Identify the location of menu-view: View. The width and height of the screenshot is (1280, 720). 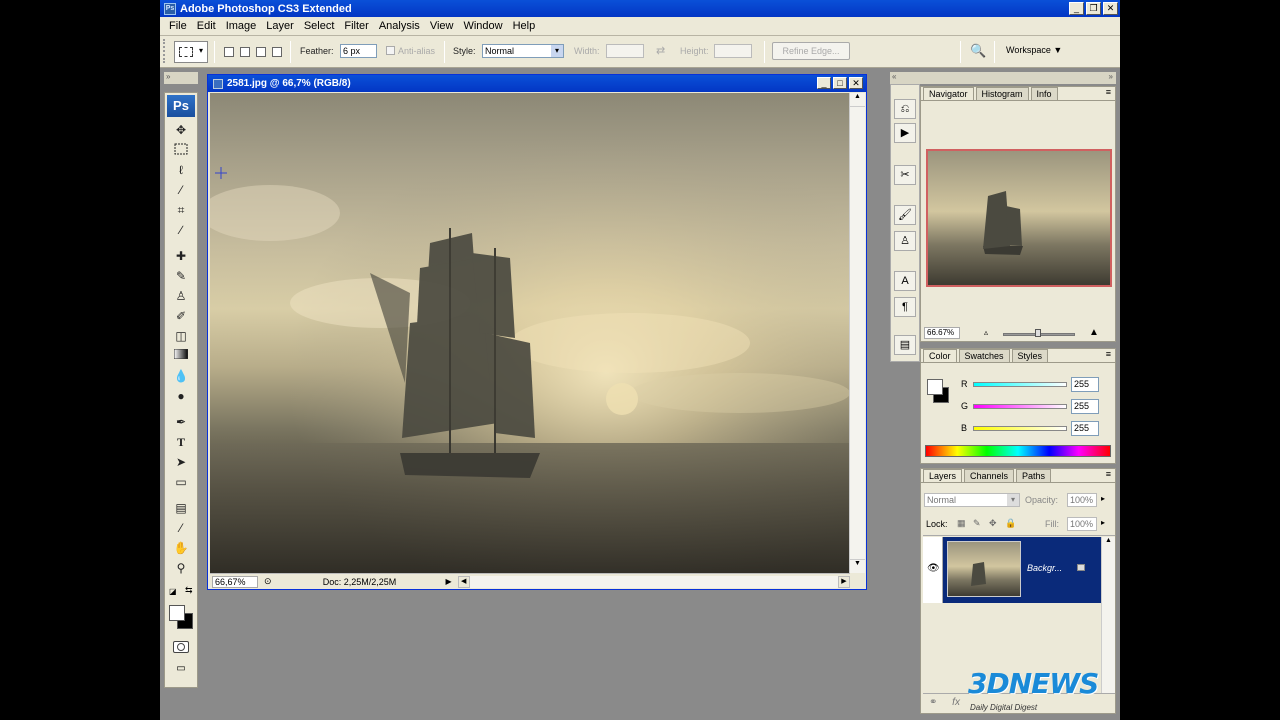
(442, 26).